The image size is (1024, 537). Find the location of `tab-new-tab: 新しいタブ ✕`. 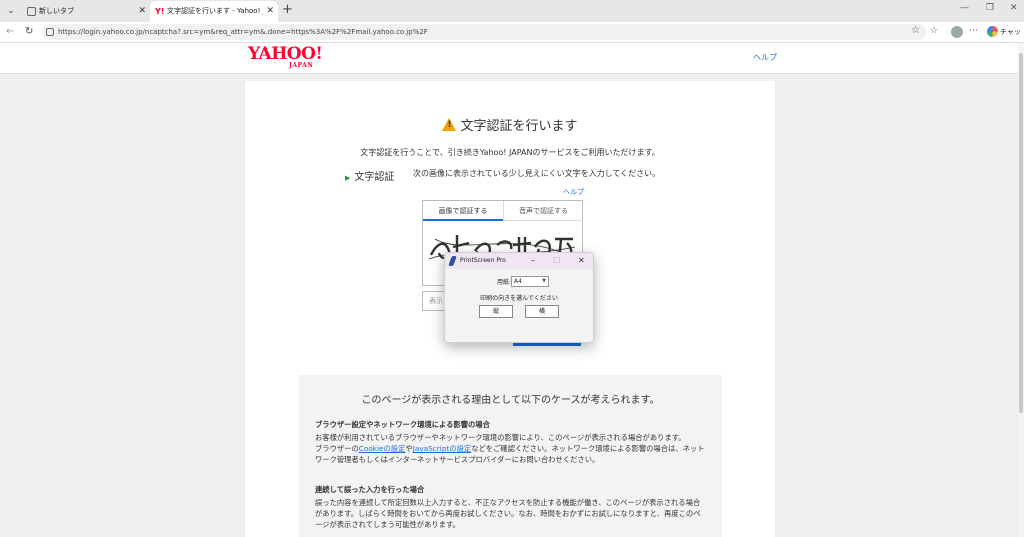

tab-new-tab: 新しいタブ ✕ is located at coordinates (86, 11).